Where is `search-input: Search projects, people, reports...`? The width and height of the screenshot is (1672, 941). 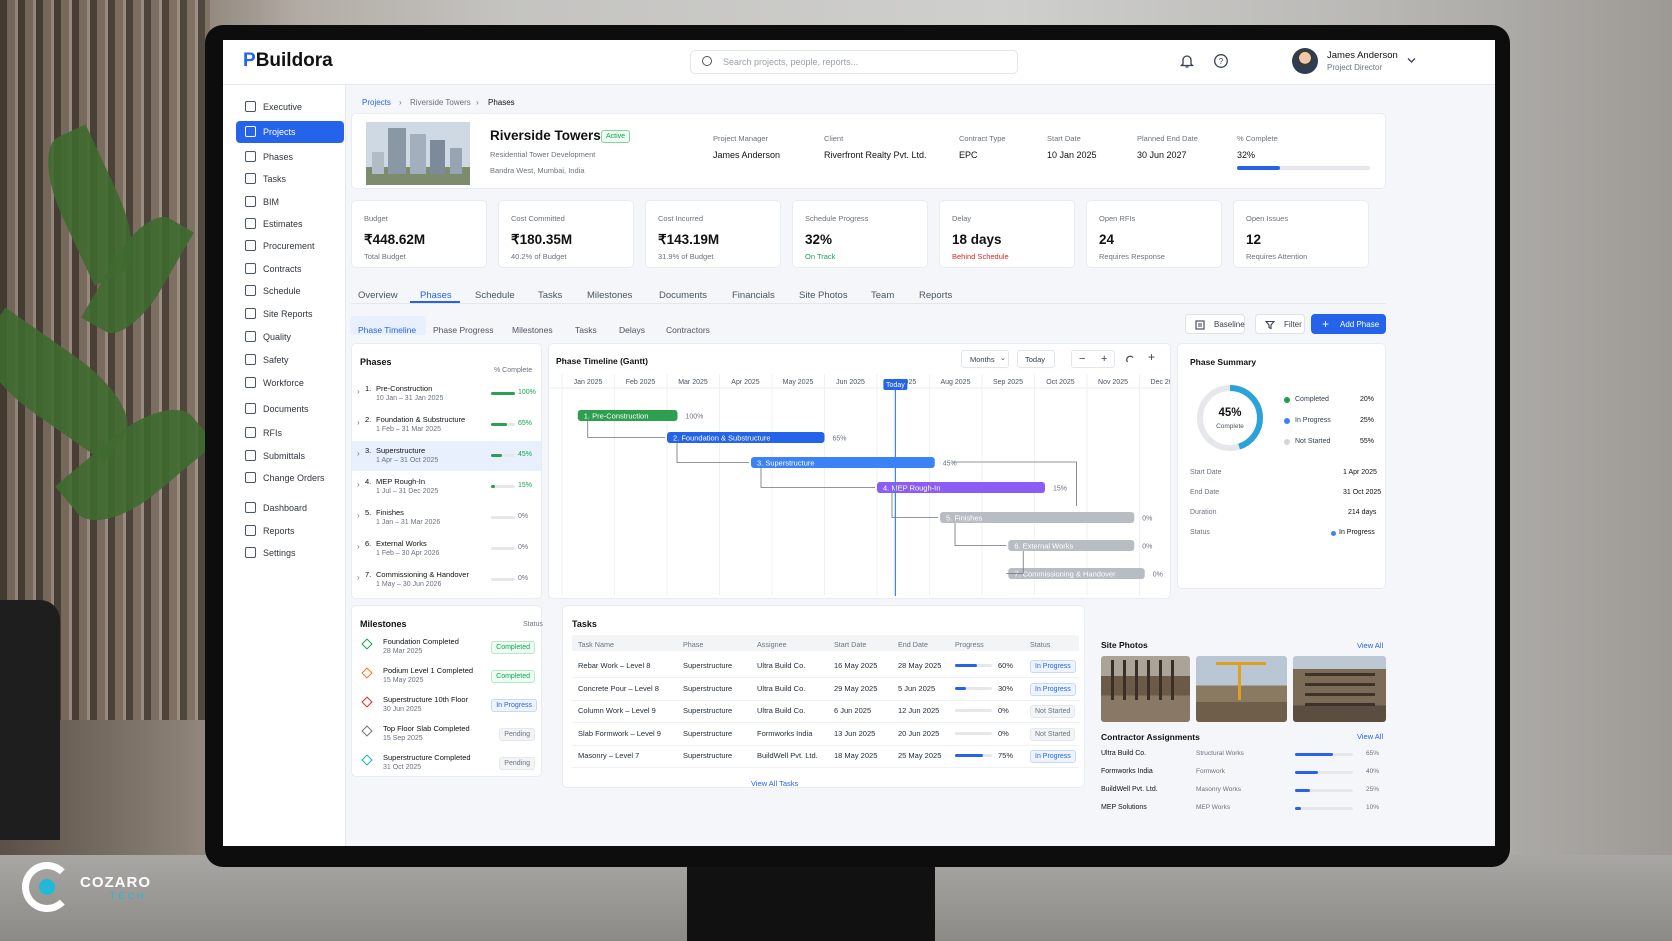
search-input: Search projects, people, reports... is located at coordinates (854, 62).